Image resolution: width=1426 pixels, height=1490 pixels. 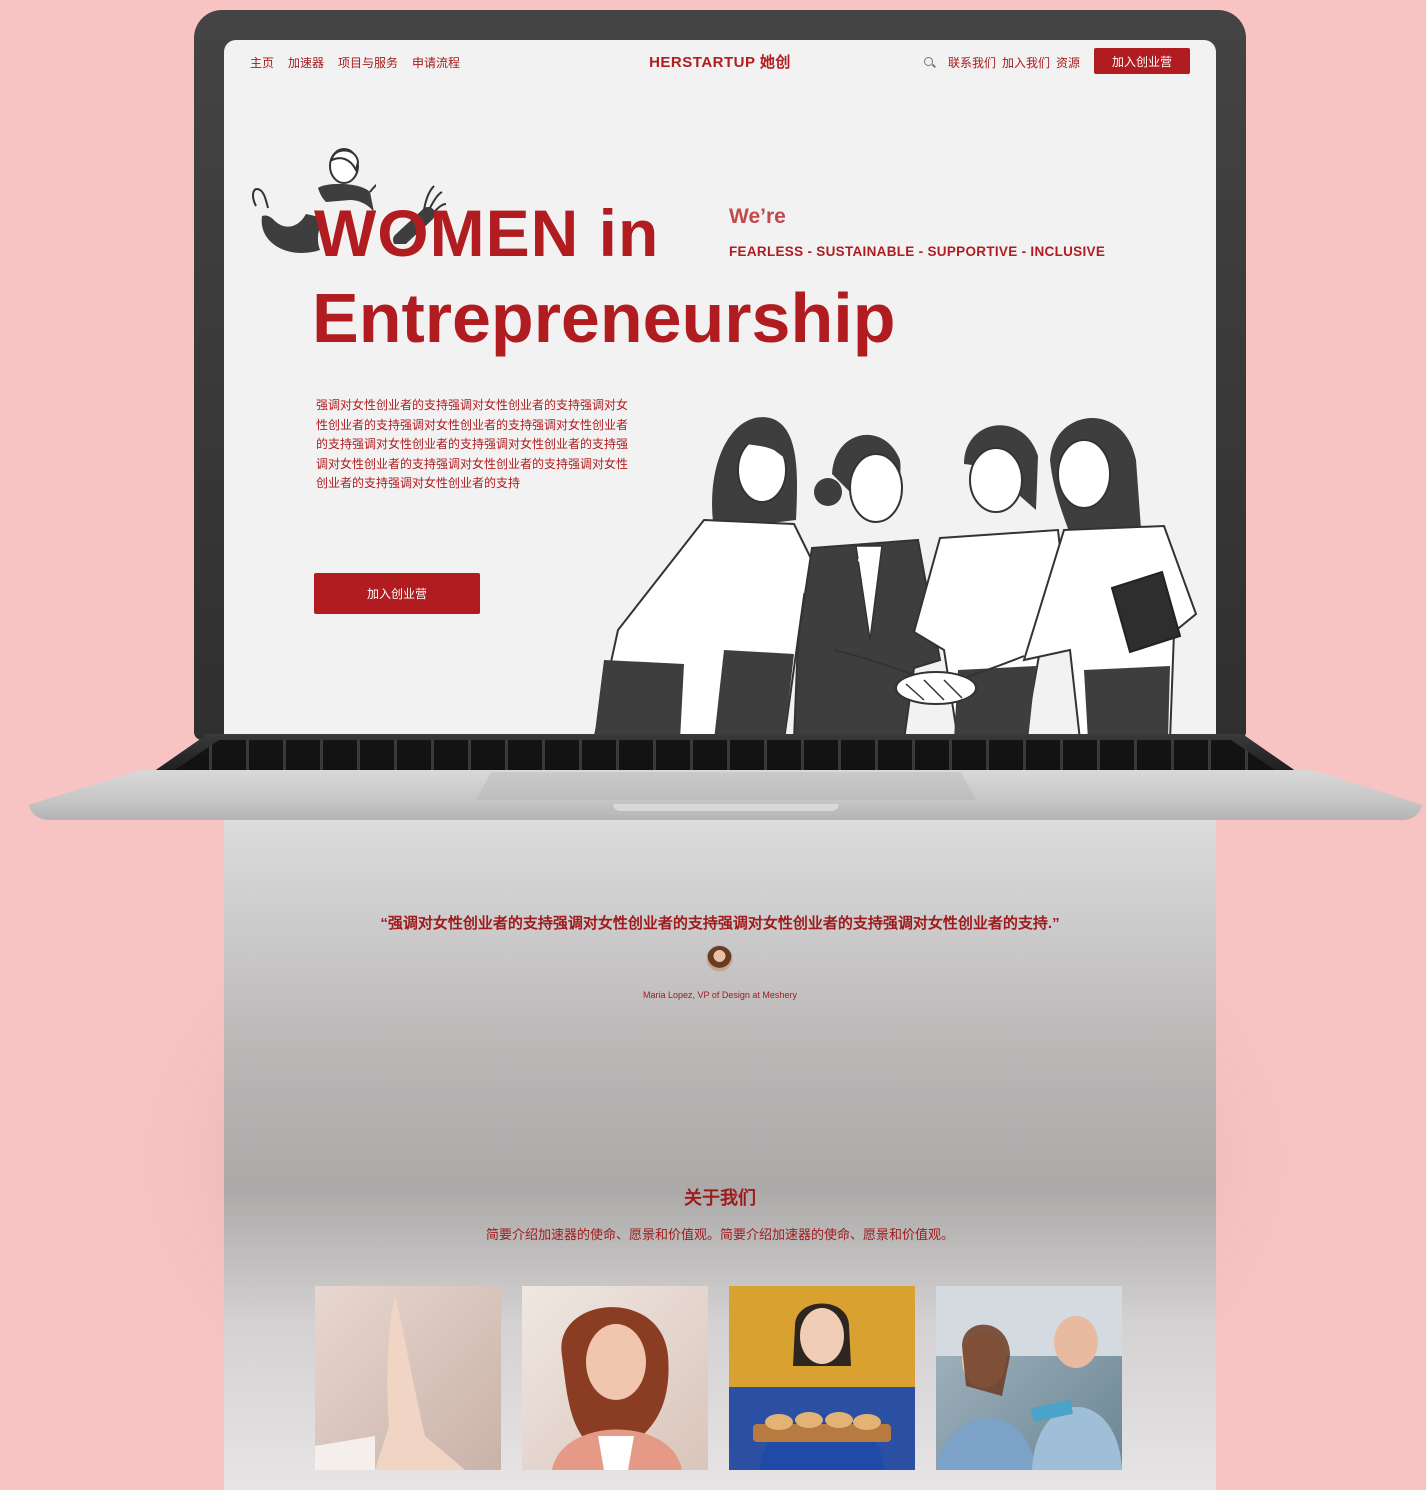 I want to click on nav-link-resources: 资源, so click(x=1068, y=62).